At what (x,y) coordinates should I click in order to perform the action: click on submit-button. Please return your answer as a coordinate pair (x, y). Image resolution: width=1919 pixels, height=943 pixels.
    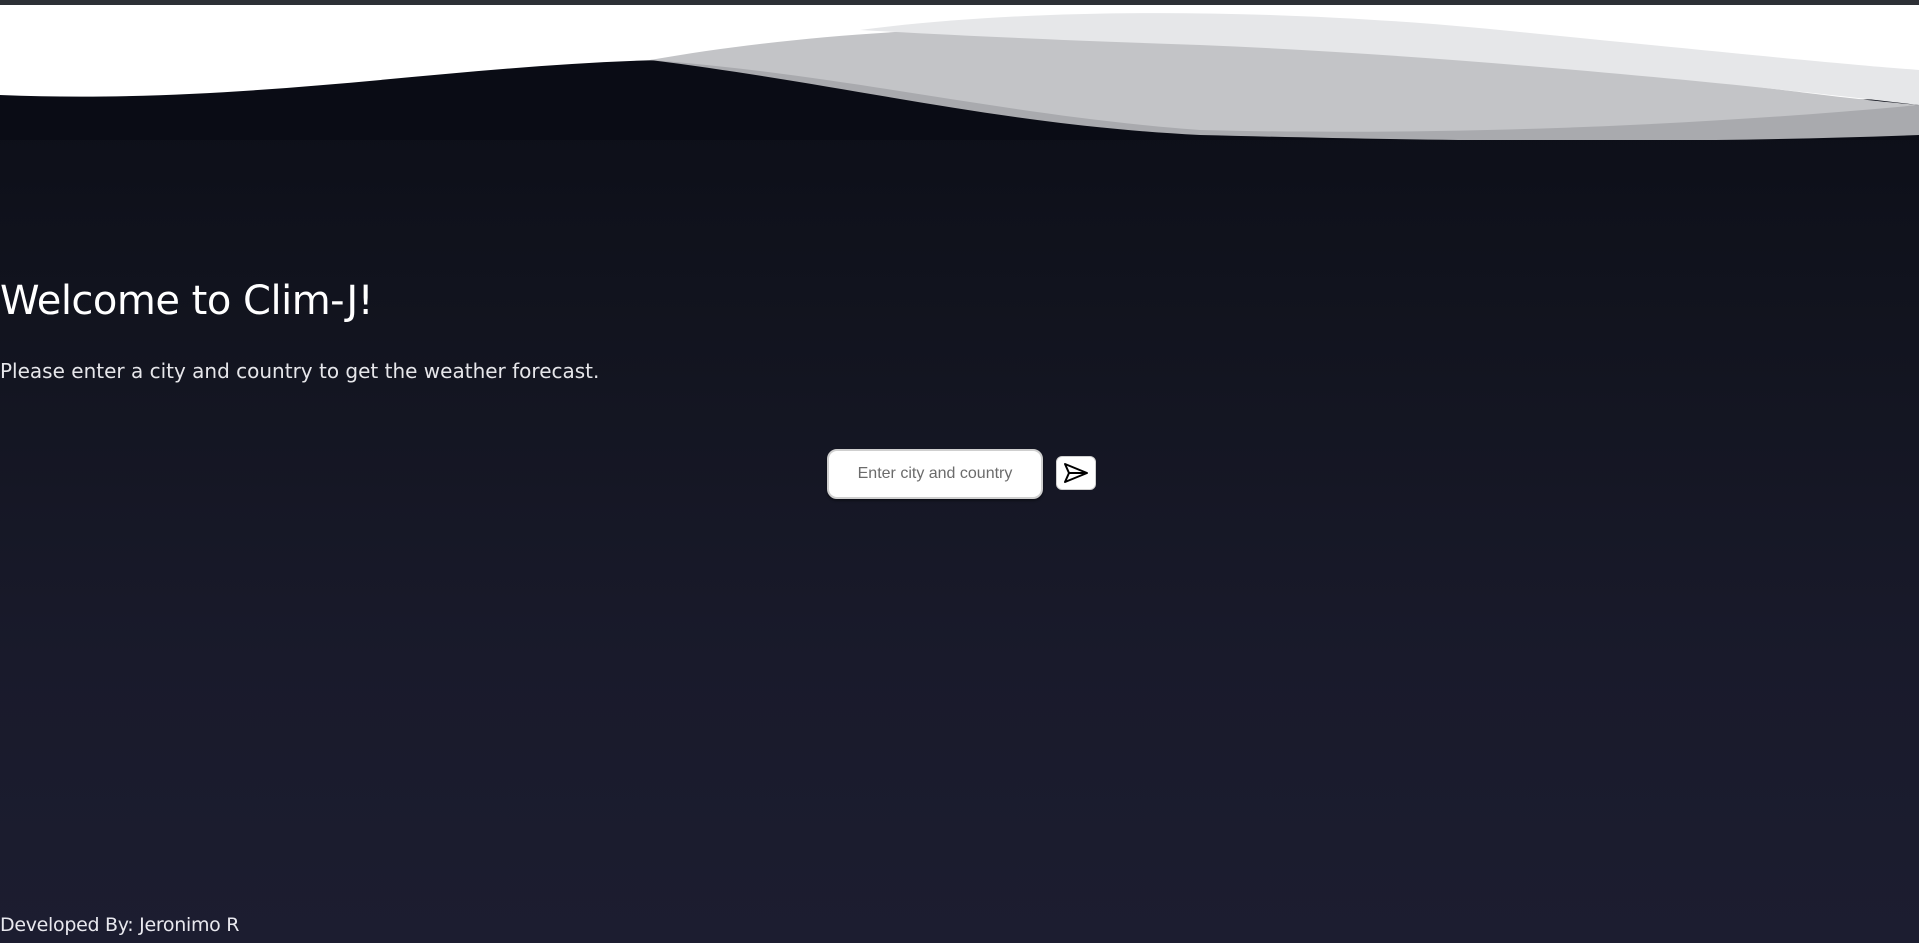
    Looking at the image, I should click on (1076, 473).